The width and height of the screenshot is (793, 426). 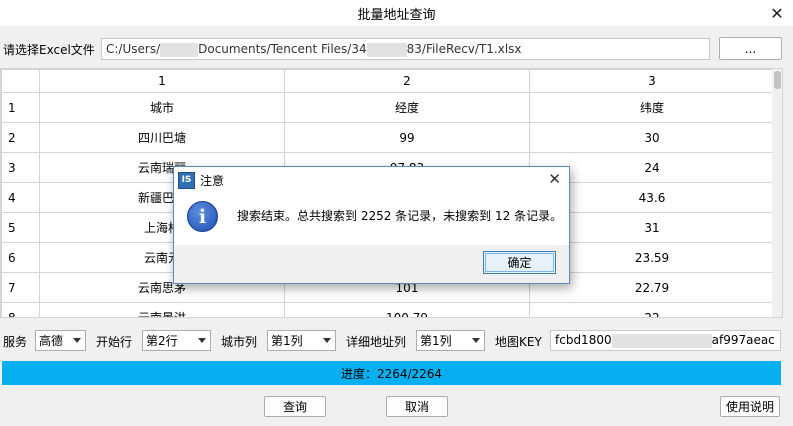 I want to click on file-path-suffix: 83/FileRecv/T1.xlsx, so click(x=464, y=49).